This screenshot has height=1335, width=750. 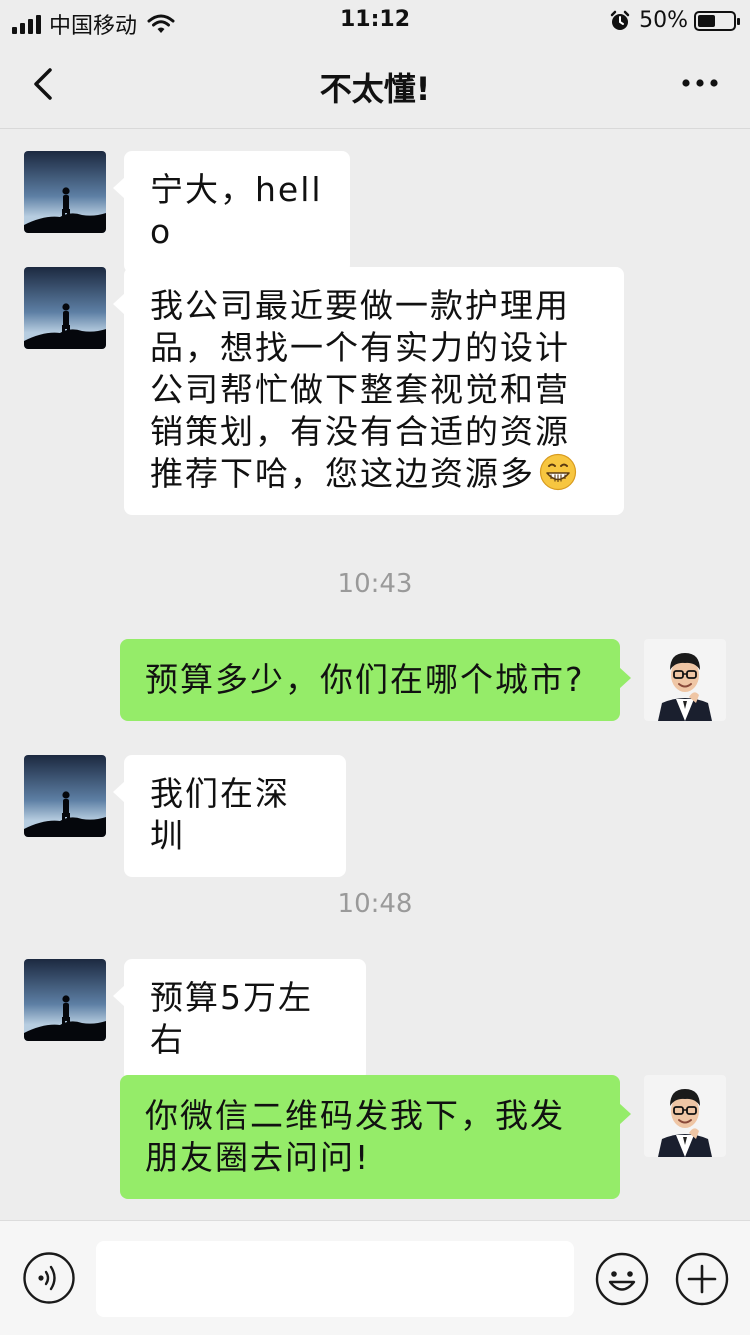 I want to click on message-text: 预算多少，你们在哪个城市?, so click(x=365, y=679).